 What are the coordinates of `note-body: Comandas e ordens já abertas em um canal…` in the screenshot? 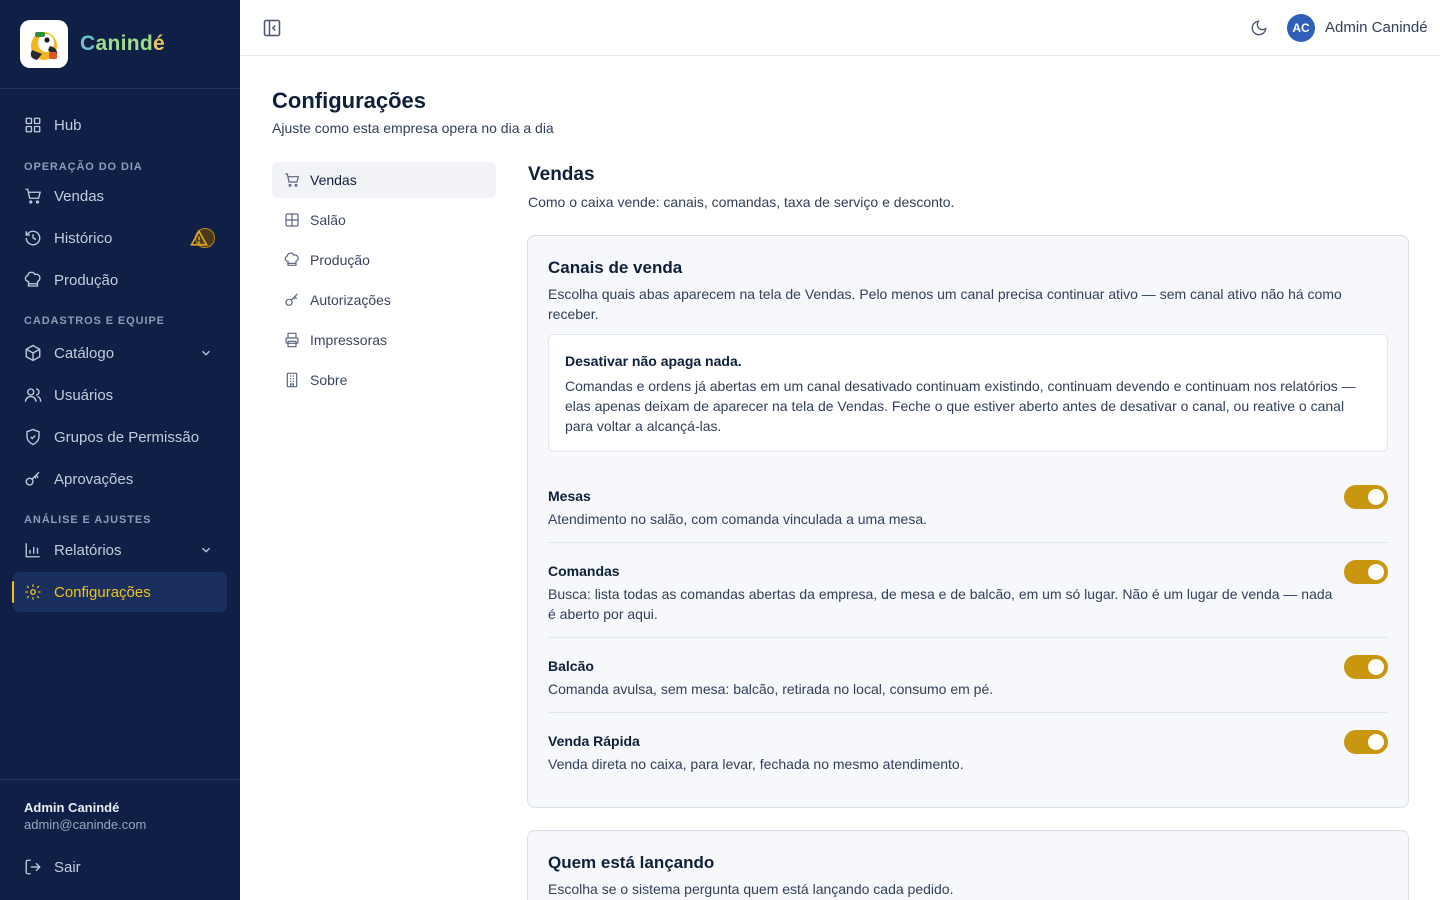 It's located at (960, 406).